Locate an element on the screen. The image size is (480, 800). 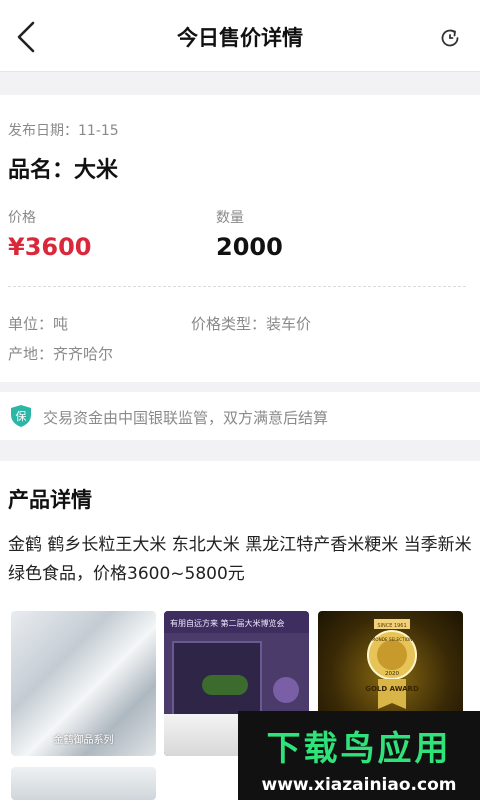
product-image-rice: 金鹤御品系列 is located at coordinates (83, 683).